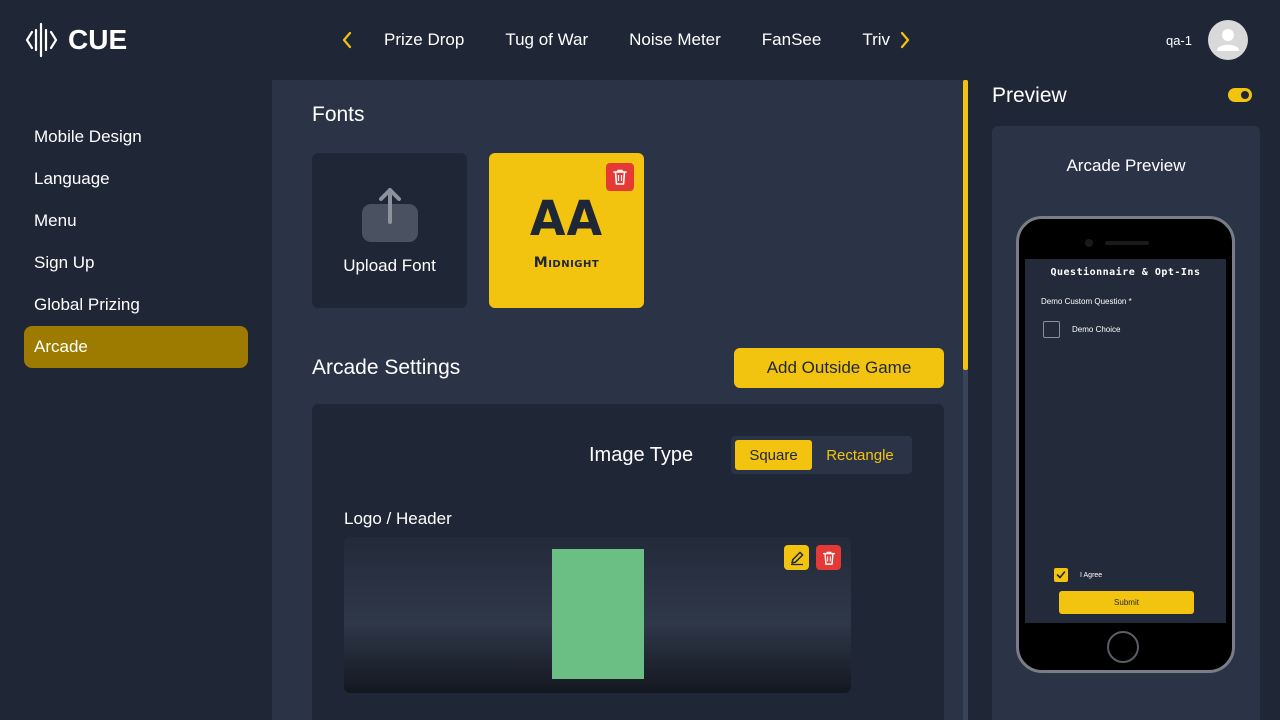 Image resolution: width=1280 pixels, height=720 pixels. I want to click on nav-next-button, so click(905, 40).